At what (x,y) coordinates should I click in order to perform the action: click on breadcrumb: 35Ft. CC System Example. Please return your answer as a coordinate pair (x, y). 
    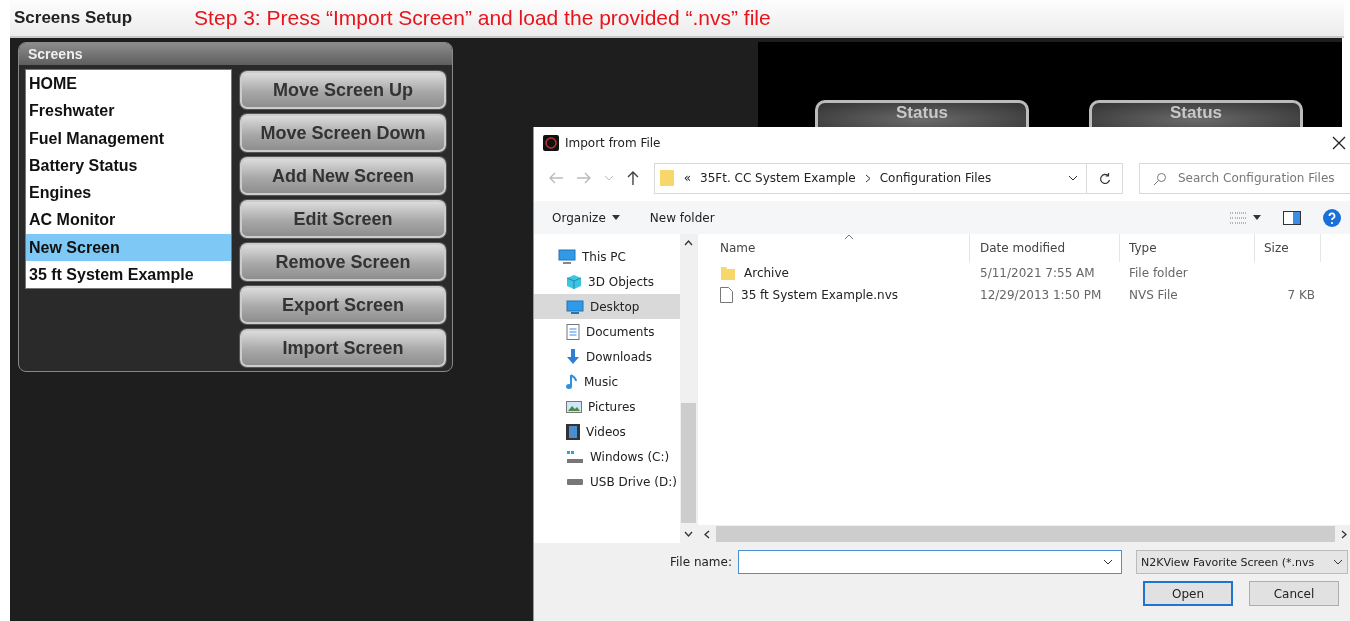
    Looking at the image, I should click on (778, 178).